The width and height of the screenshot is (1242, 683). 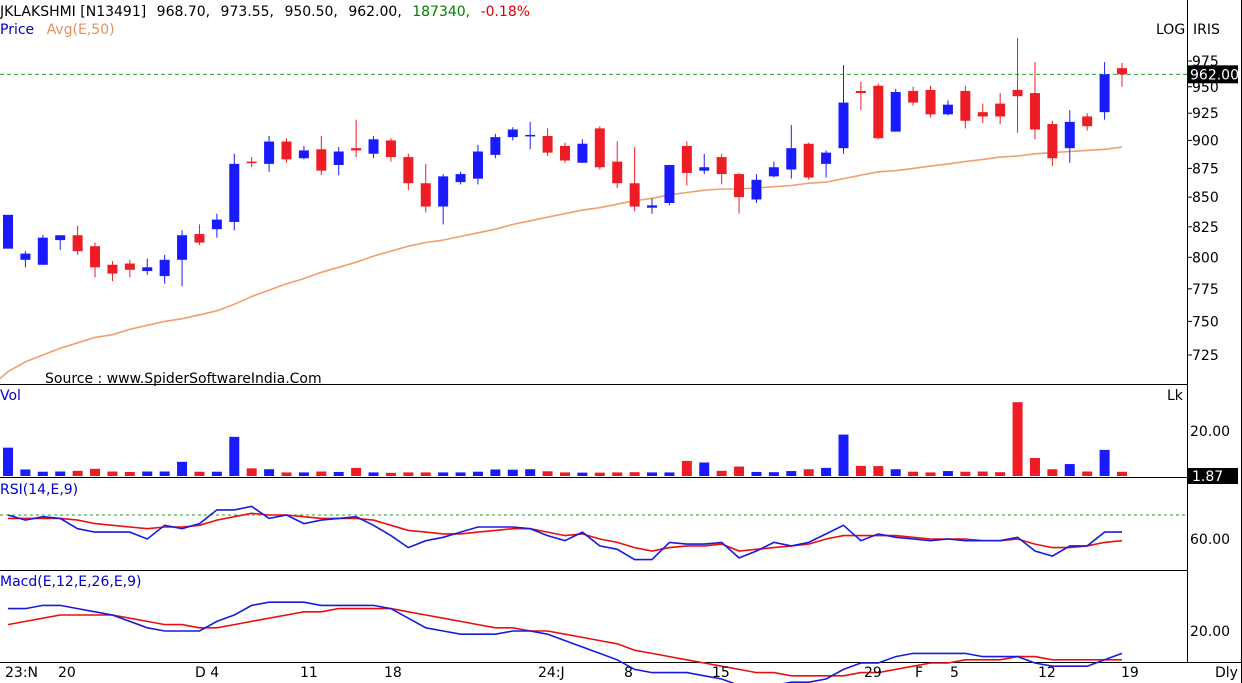 I want to click on volume-value: 187340,, so click(x=441, y=12).